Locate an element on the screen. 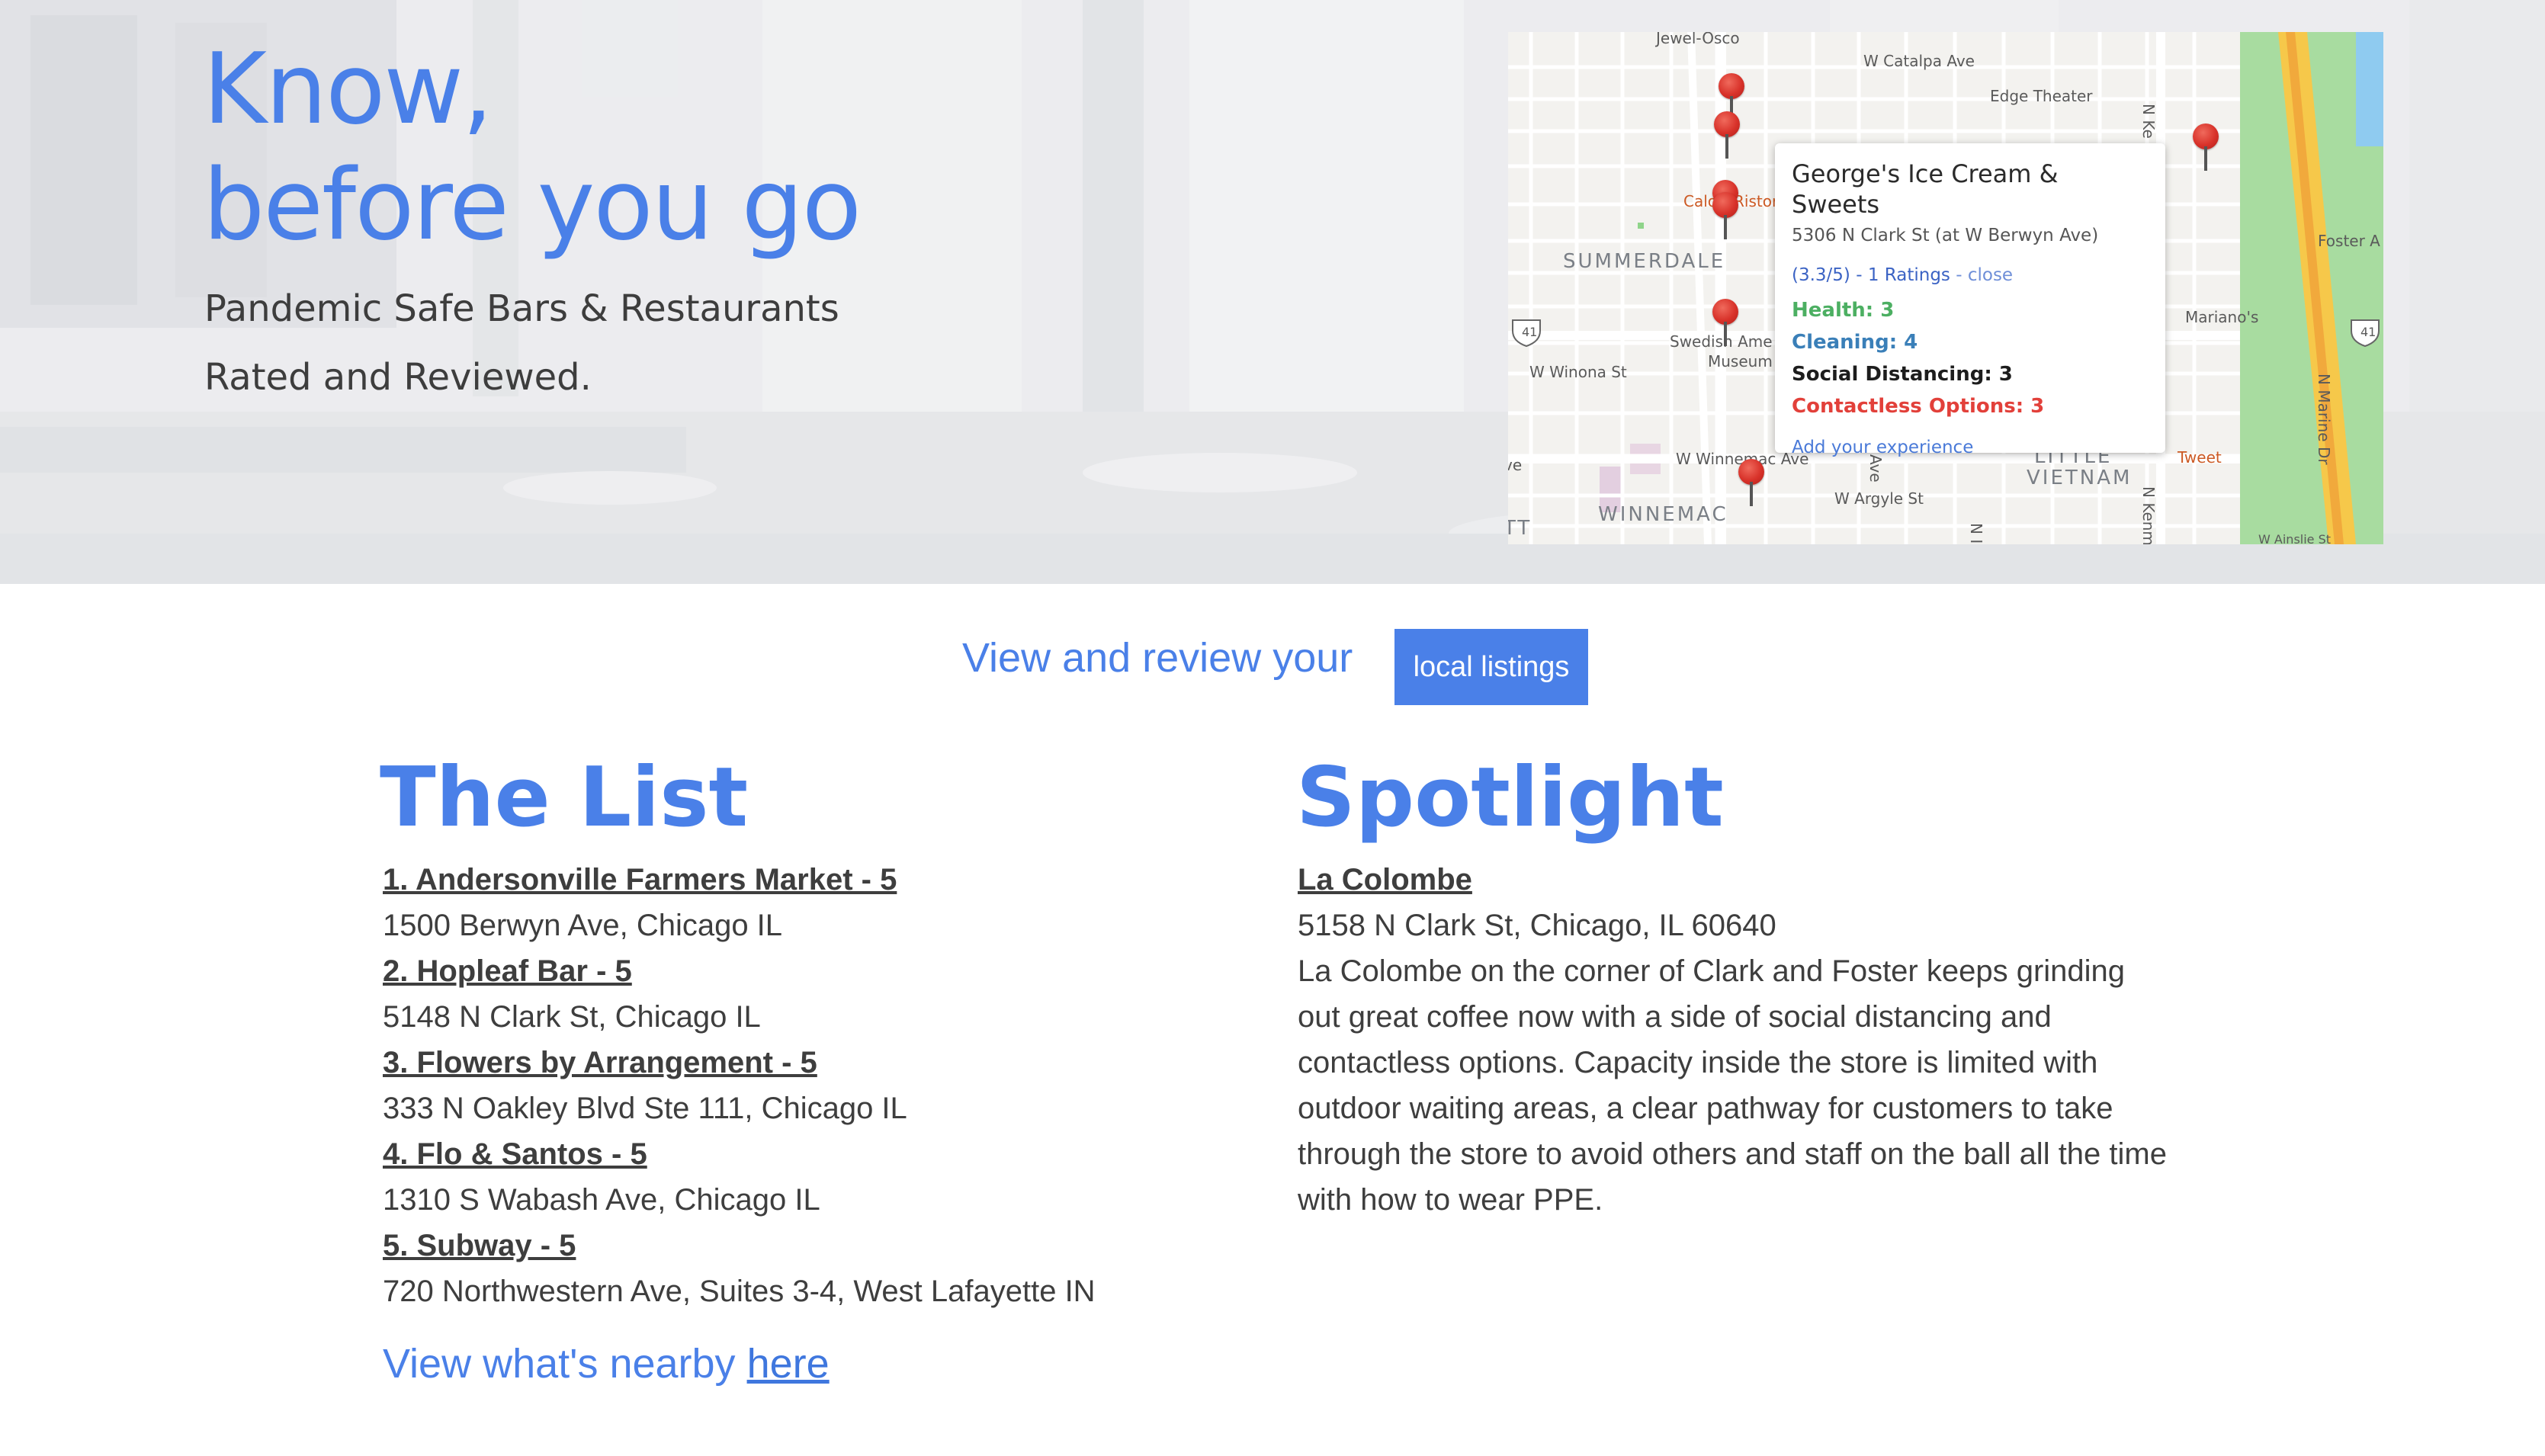 This screenshot has width=2545, height=1456. list-item-address: 1310 S Wabash Ave, Chicago IL is located at coordinates (601, 1200).